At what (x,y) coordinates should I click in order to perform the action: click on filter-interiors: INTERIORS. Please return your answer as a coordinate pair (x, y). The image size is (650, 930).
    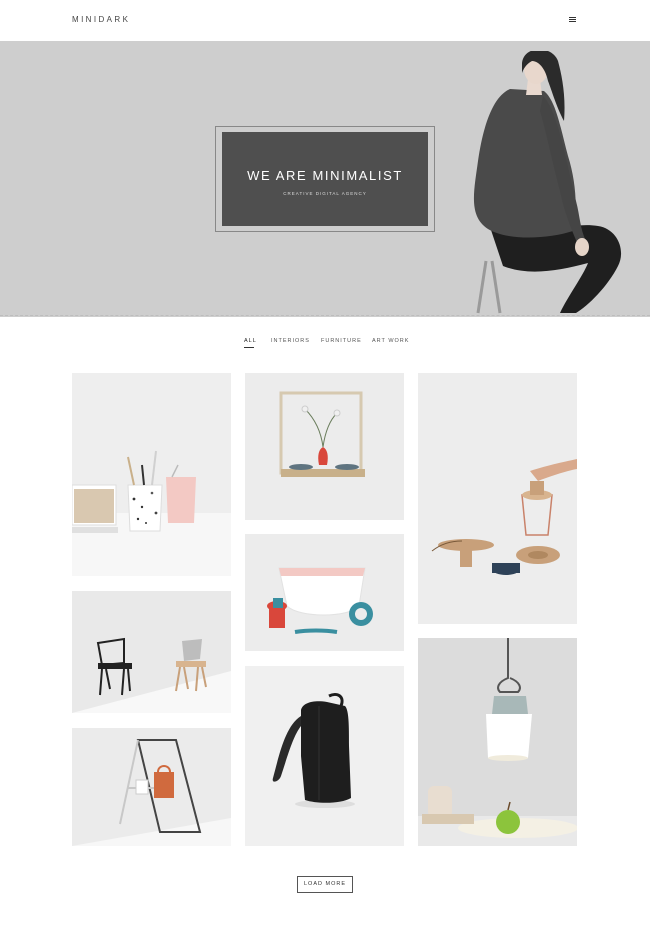
    Looking at the image, I should click on (290, 341).